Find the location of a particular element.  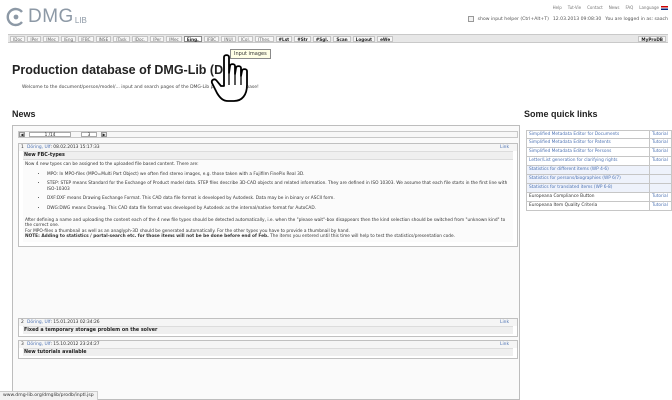

menu-item-sgl: #Sgl. is located at coordinates (322, 38).